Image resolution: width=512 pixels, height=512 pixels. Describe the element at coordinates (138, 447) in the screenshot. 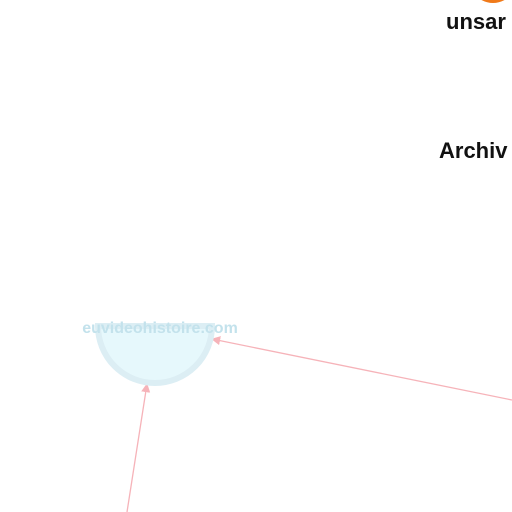

I see `edge-bottom-to-euvideohistoire` at that location.